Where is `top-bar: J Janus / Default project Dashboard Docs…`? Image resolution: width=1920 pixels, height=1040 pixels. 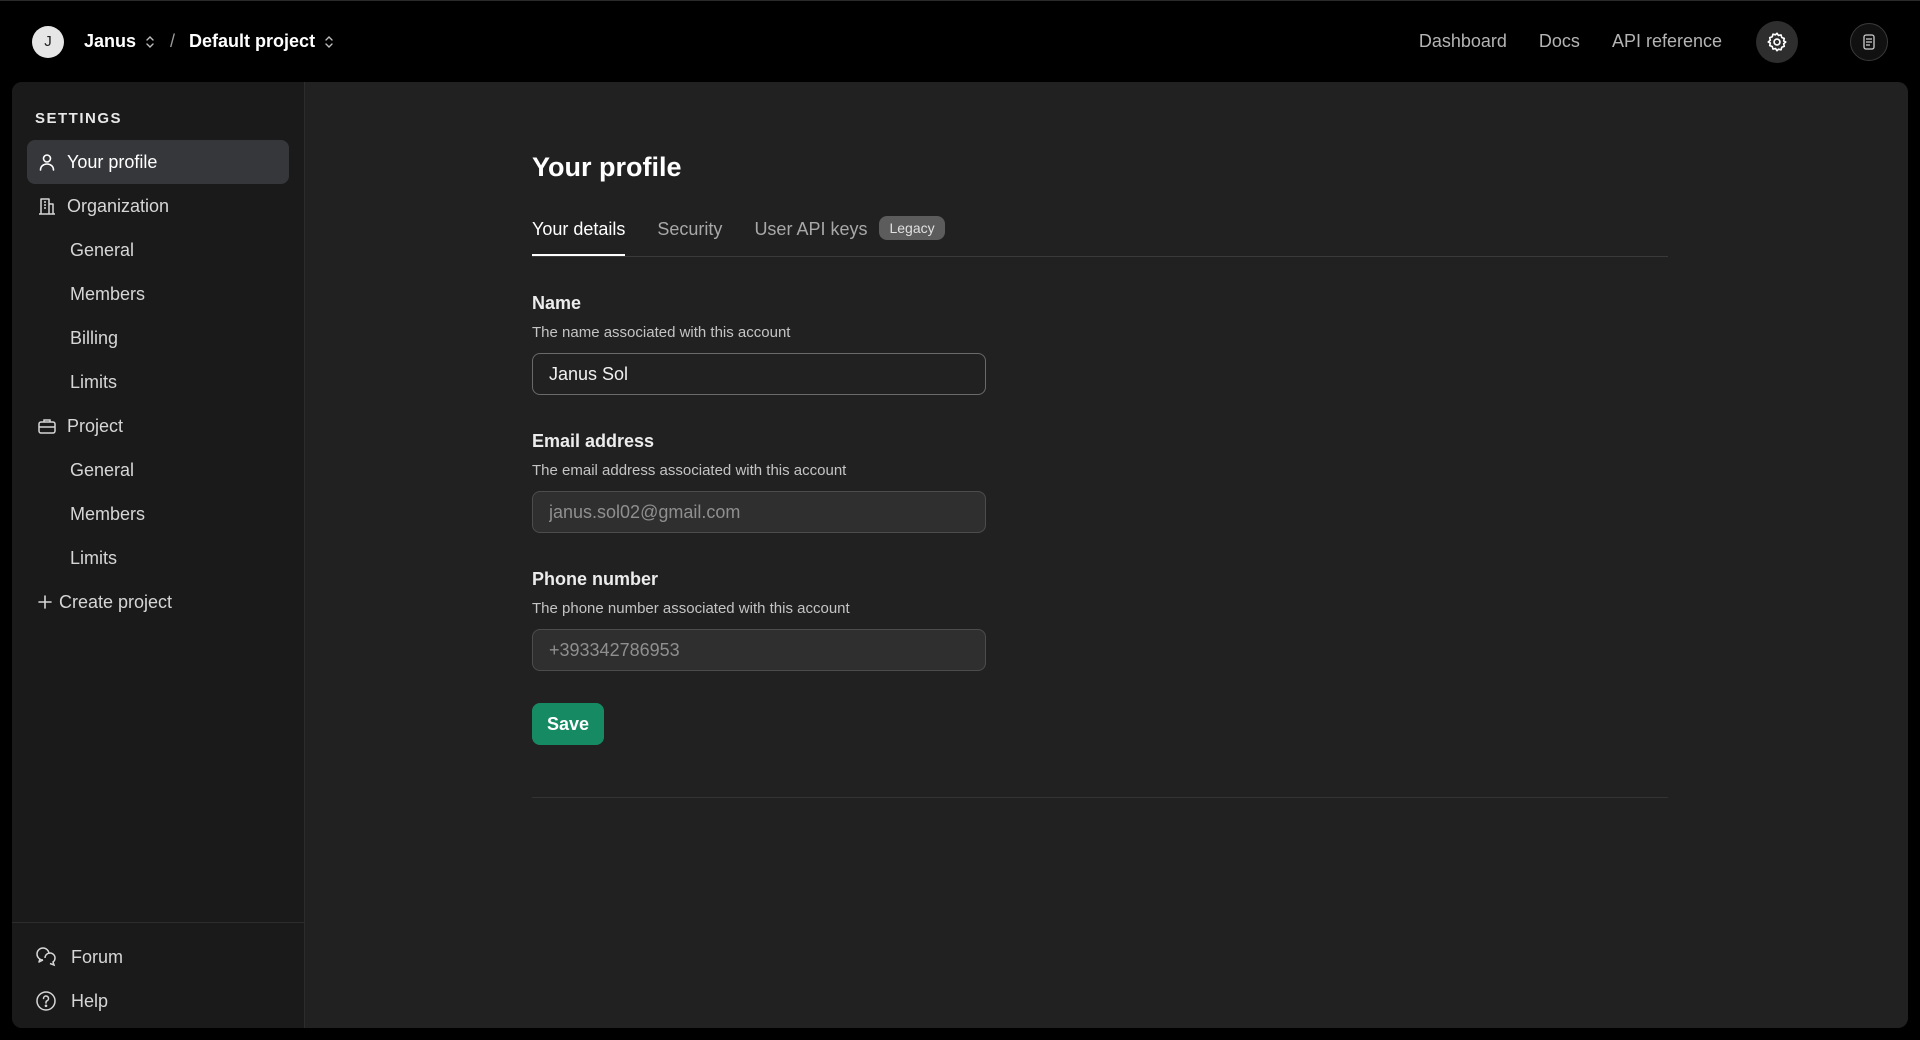 top-bar: J Janus / Default project Dashboard Docs… is located at coordinates (960, 41).